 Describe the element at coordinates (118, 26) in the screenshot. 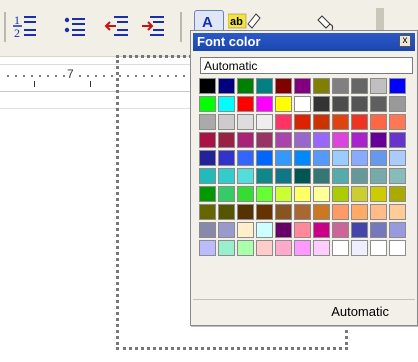

I see `decrease-indent-button` at that location.